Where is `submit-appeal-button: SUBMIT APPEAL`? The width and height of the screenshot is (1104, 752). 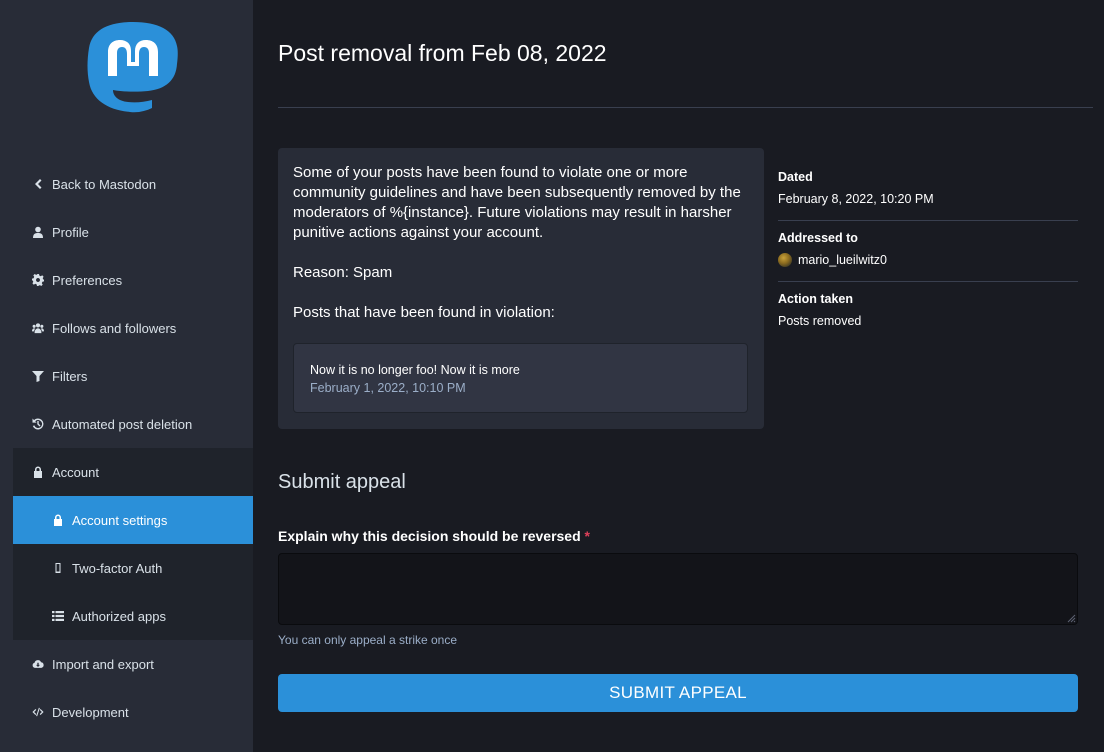
submit-appeal-button: SUBMIT APPEAL is located at coordinates (678, 693).